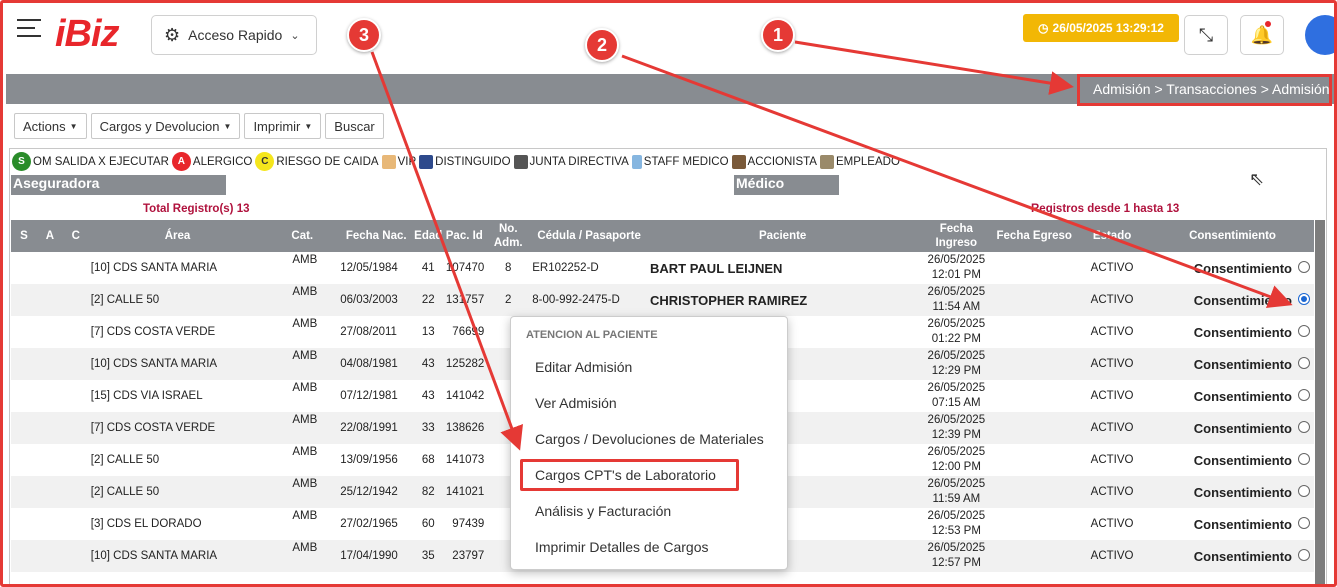  Describe the element at coordinates (165, 126) in the screenshot. I see `cargos-devolucion-button: Cargos y Devolucion ▼` at that location.